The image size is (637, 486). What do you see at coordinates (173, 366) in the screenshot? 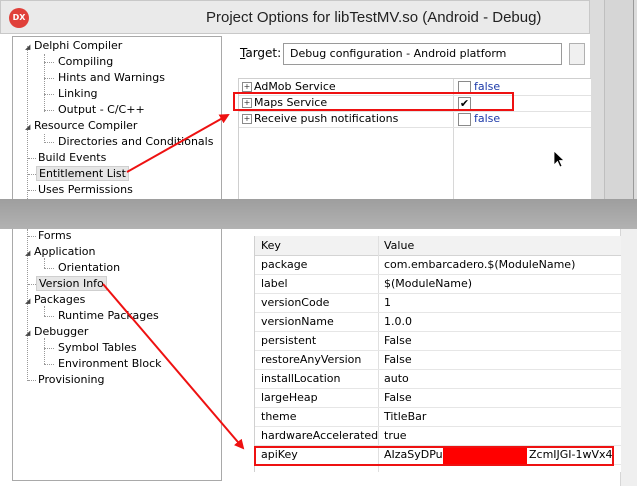
I see `arrow-to-apikey` at bounding box center [173, 366].